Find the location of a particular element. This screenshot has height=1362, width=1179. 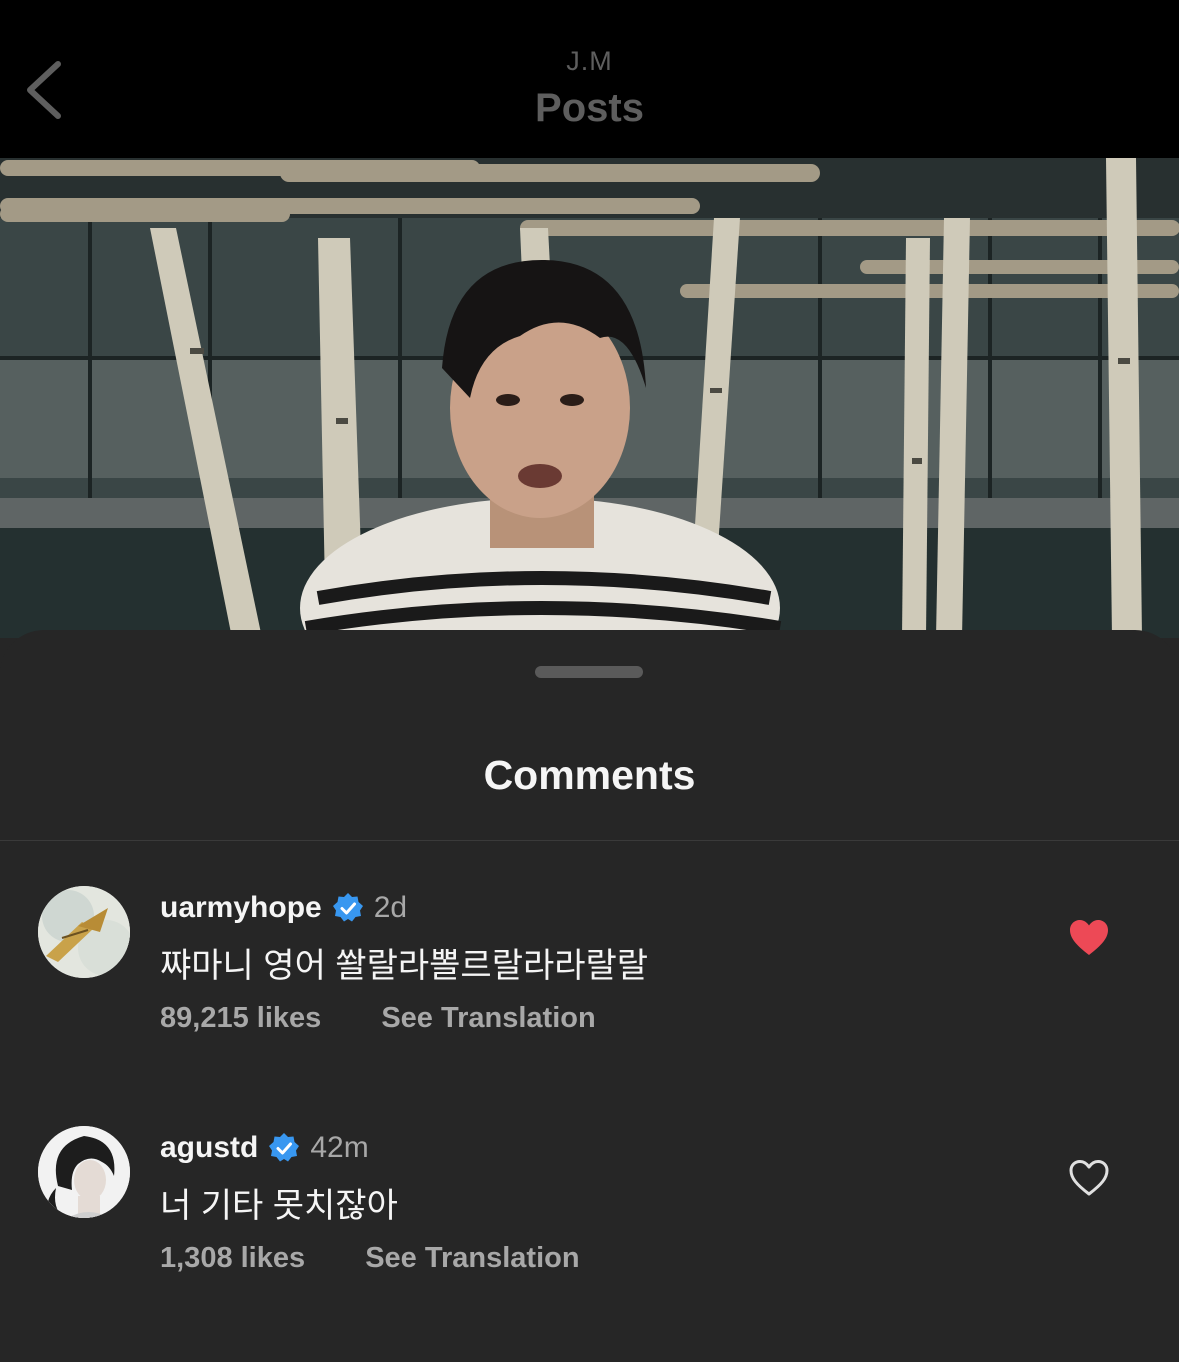

heart-outline-icon is located at coordinates (1089, 1178).